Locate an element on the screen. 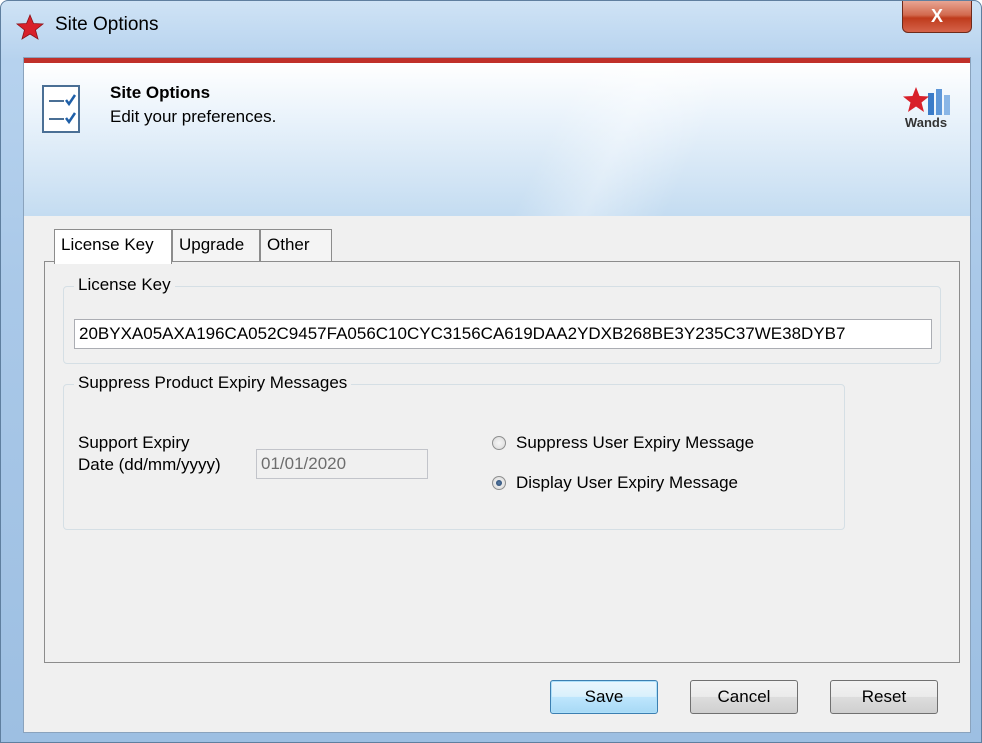 The width and height of the screenshot is (982, 743). reset-button: Reset is located at coordinates (884, 697).